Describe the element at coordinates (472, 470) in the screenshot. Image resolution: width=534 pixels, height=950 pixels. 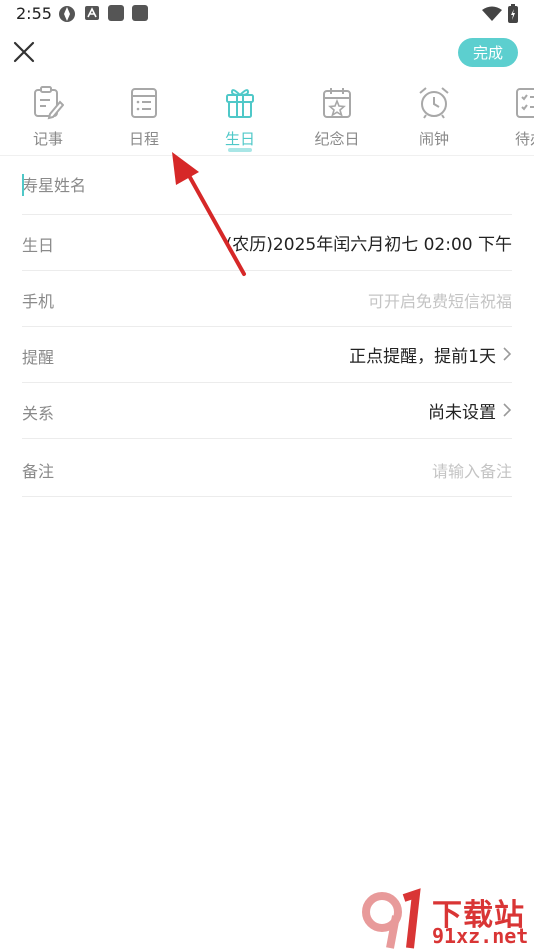
I see `note-input: 请输入备注` at that location.